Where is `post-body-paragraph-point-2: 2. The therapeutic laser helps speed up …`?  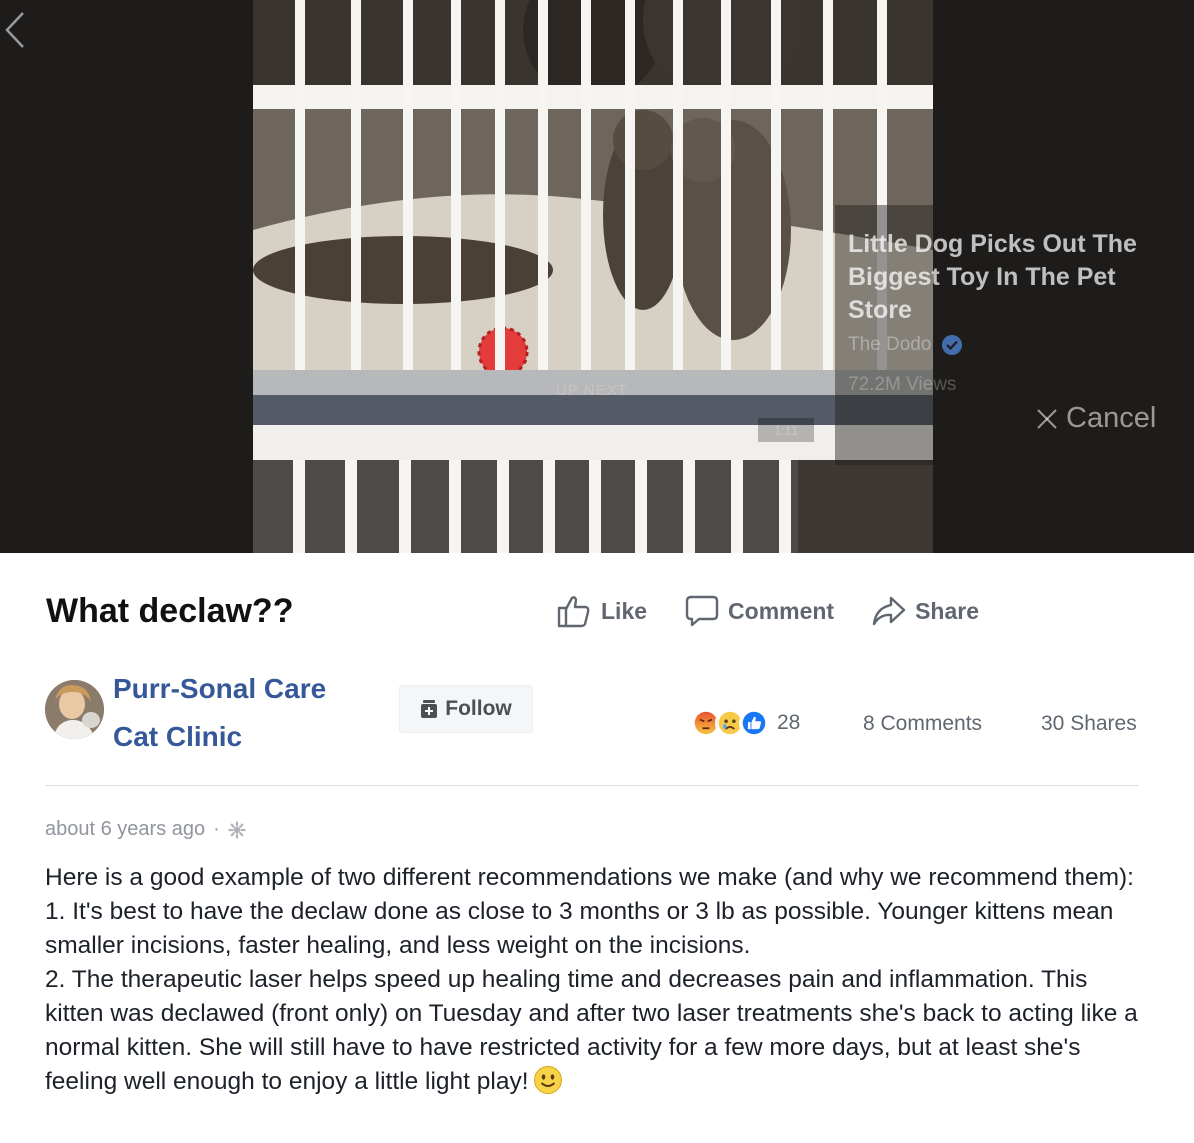 post-body-paragraph-point-2: 2. The therapeutic laser helps speed up … is located at coordinates (595, 1031).